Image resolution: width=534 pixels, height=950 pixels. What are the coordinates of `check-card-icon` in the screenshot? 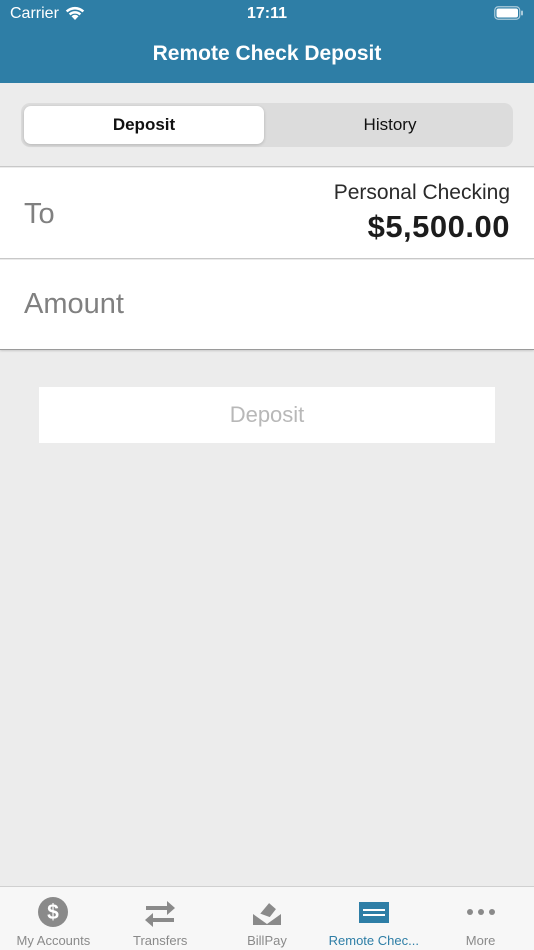 It's located at (373, 912).